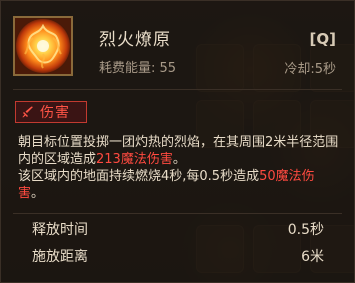 The width and height of the screenshot is (355, 283). Describe the element at coordinates (139, 176) in the screenshot. I see `description-text: 该区域内的地面持续燃烧4秒,每0.5秒造成` at that location.